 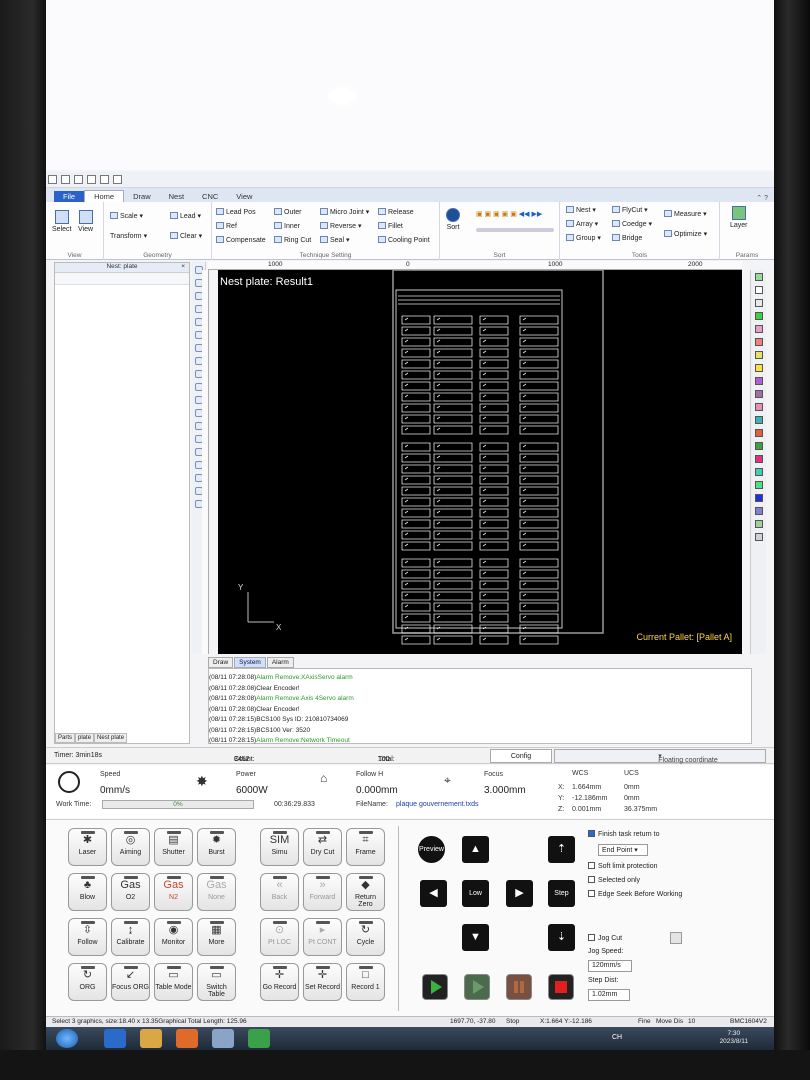 I want to click on scale-button: Scale ▾, so click(x=126, y=216).